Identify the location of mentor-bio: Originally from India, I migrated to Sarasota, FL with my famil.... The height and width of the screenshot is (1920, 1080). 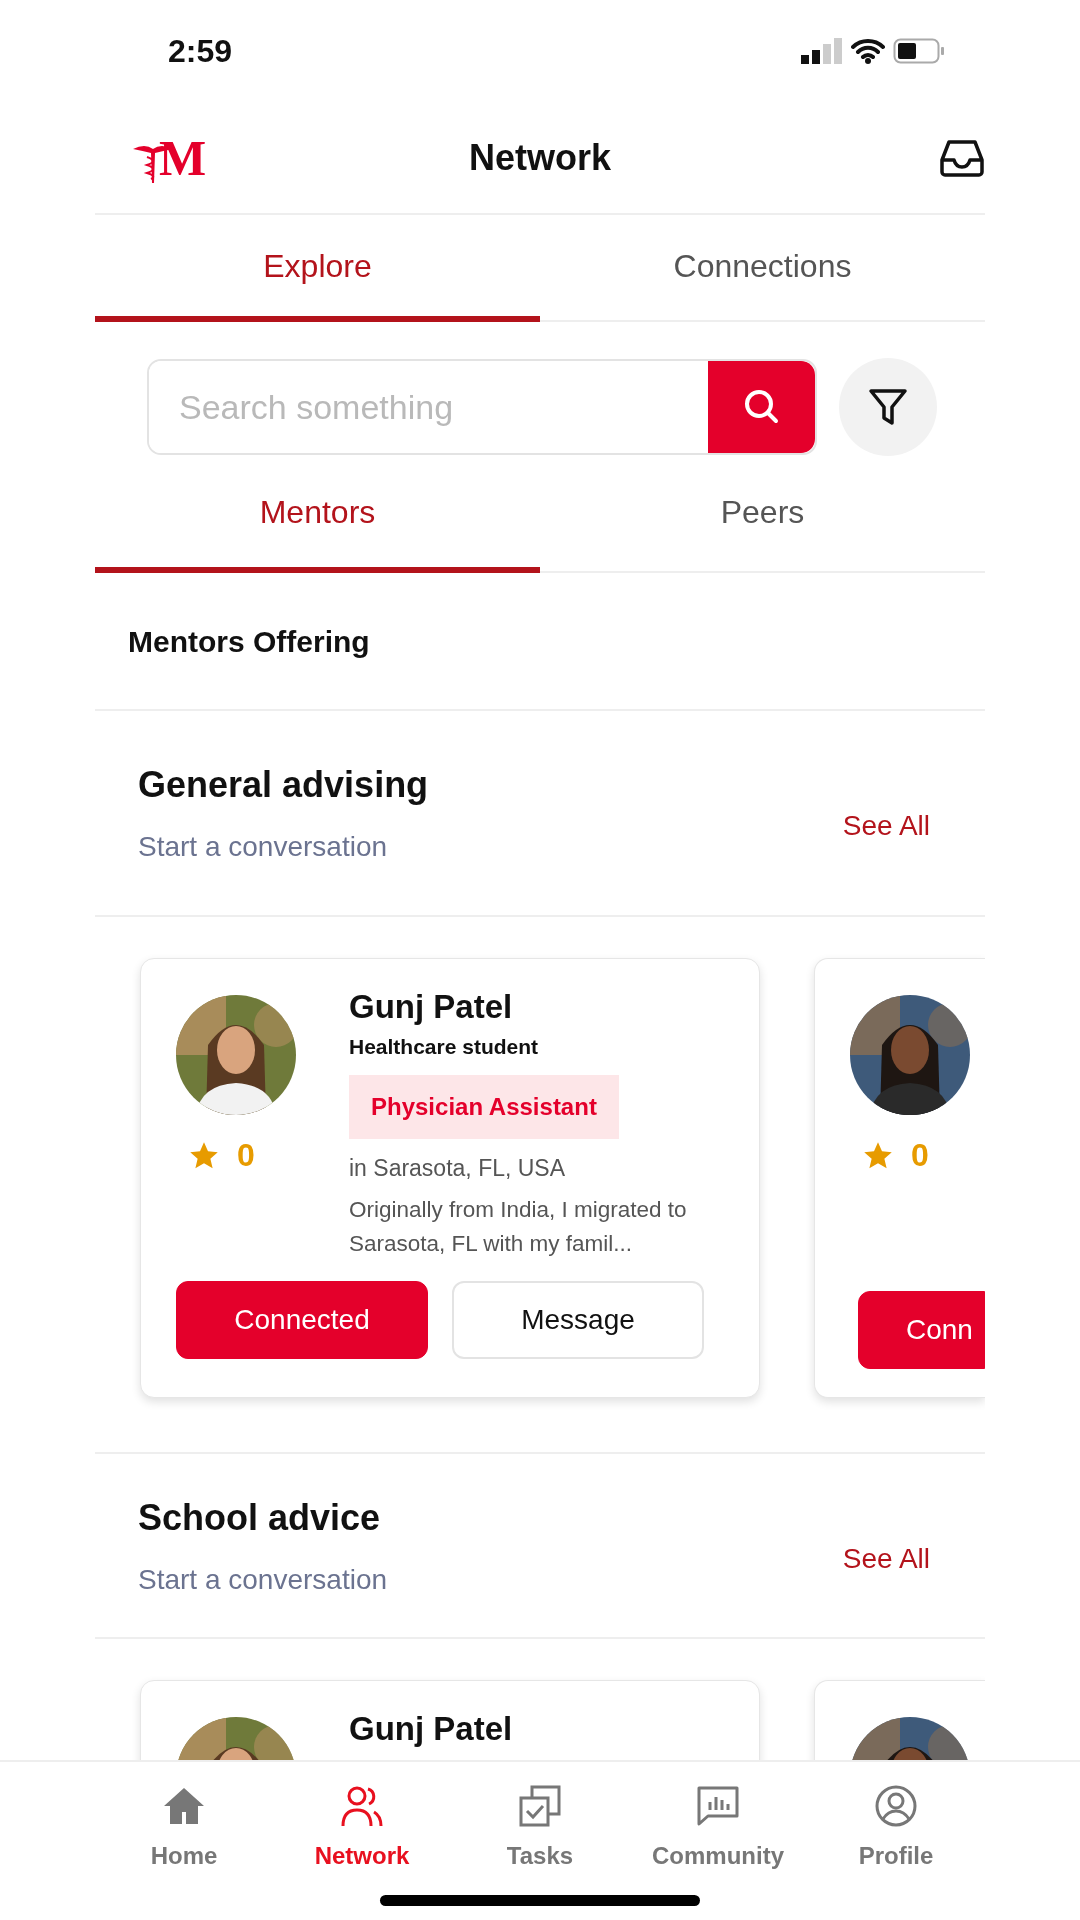
(518, 1227).